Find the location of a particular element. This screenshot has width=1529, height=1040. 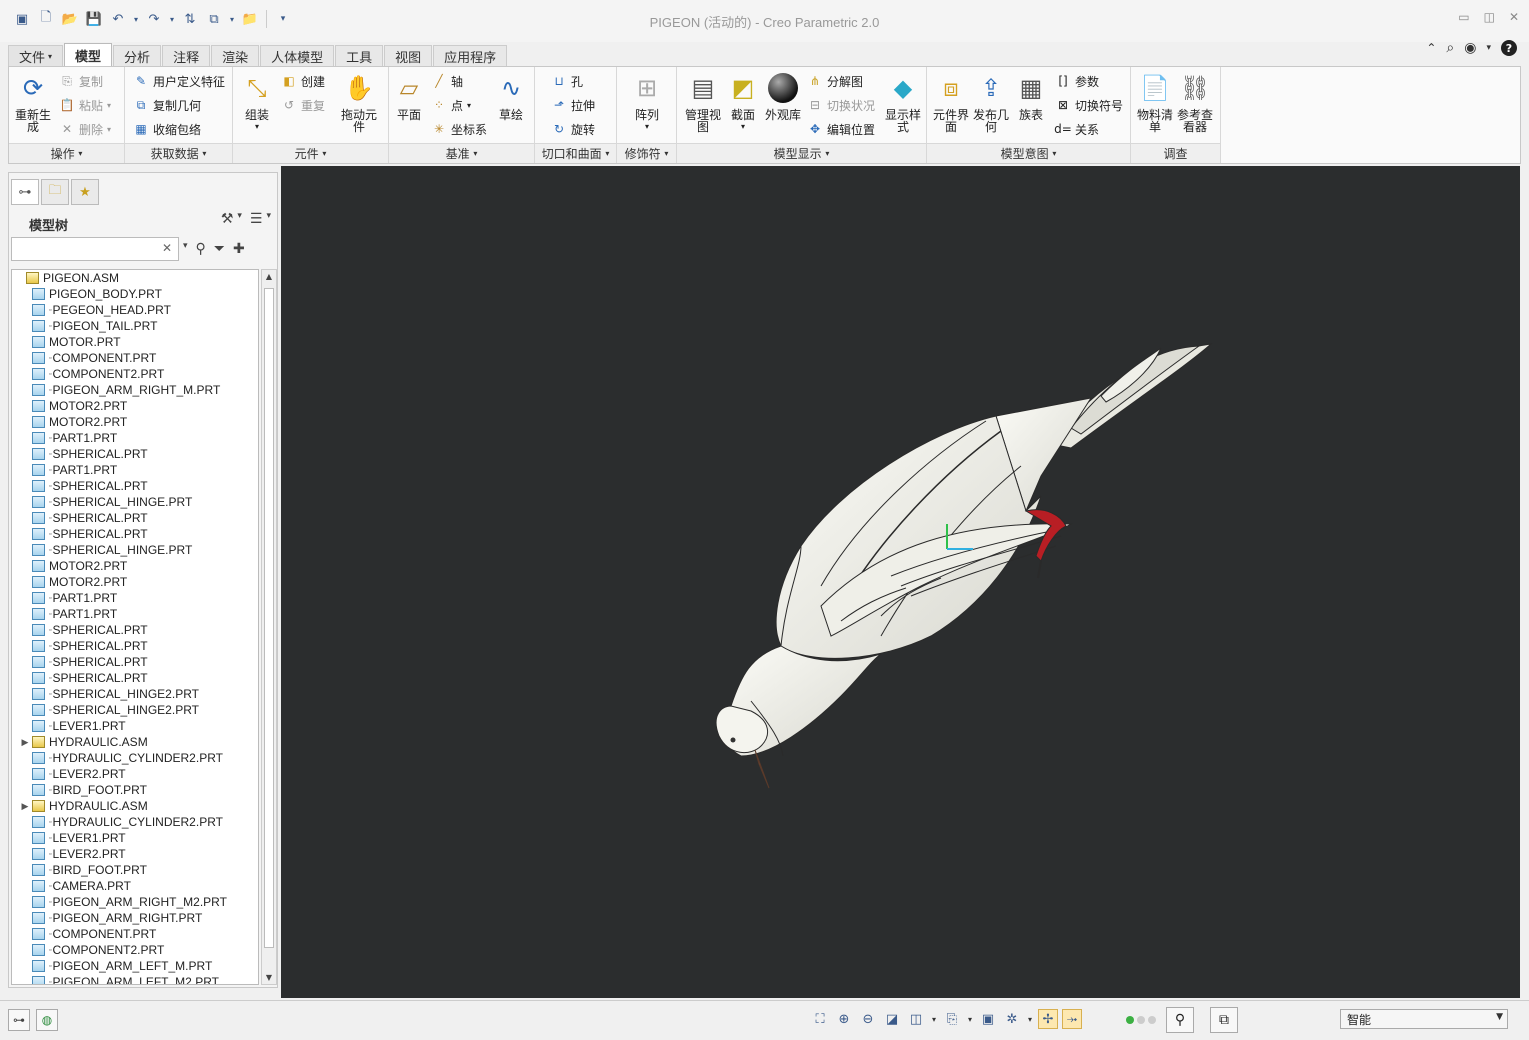

group-label-operations: 操作 ▾ is located at coordinates (66, 153).